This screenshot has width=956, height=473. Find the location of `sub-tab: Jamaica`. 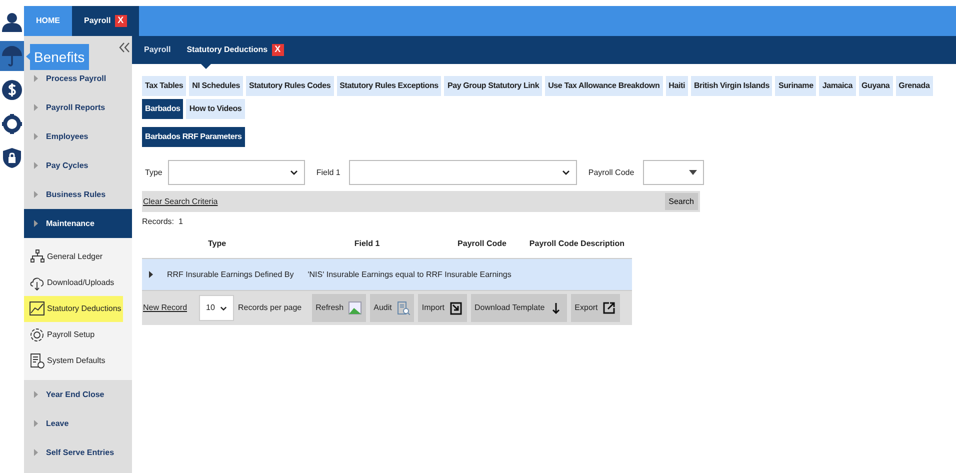

sub-tab: Jamaica is located at coordinates (837, 86).